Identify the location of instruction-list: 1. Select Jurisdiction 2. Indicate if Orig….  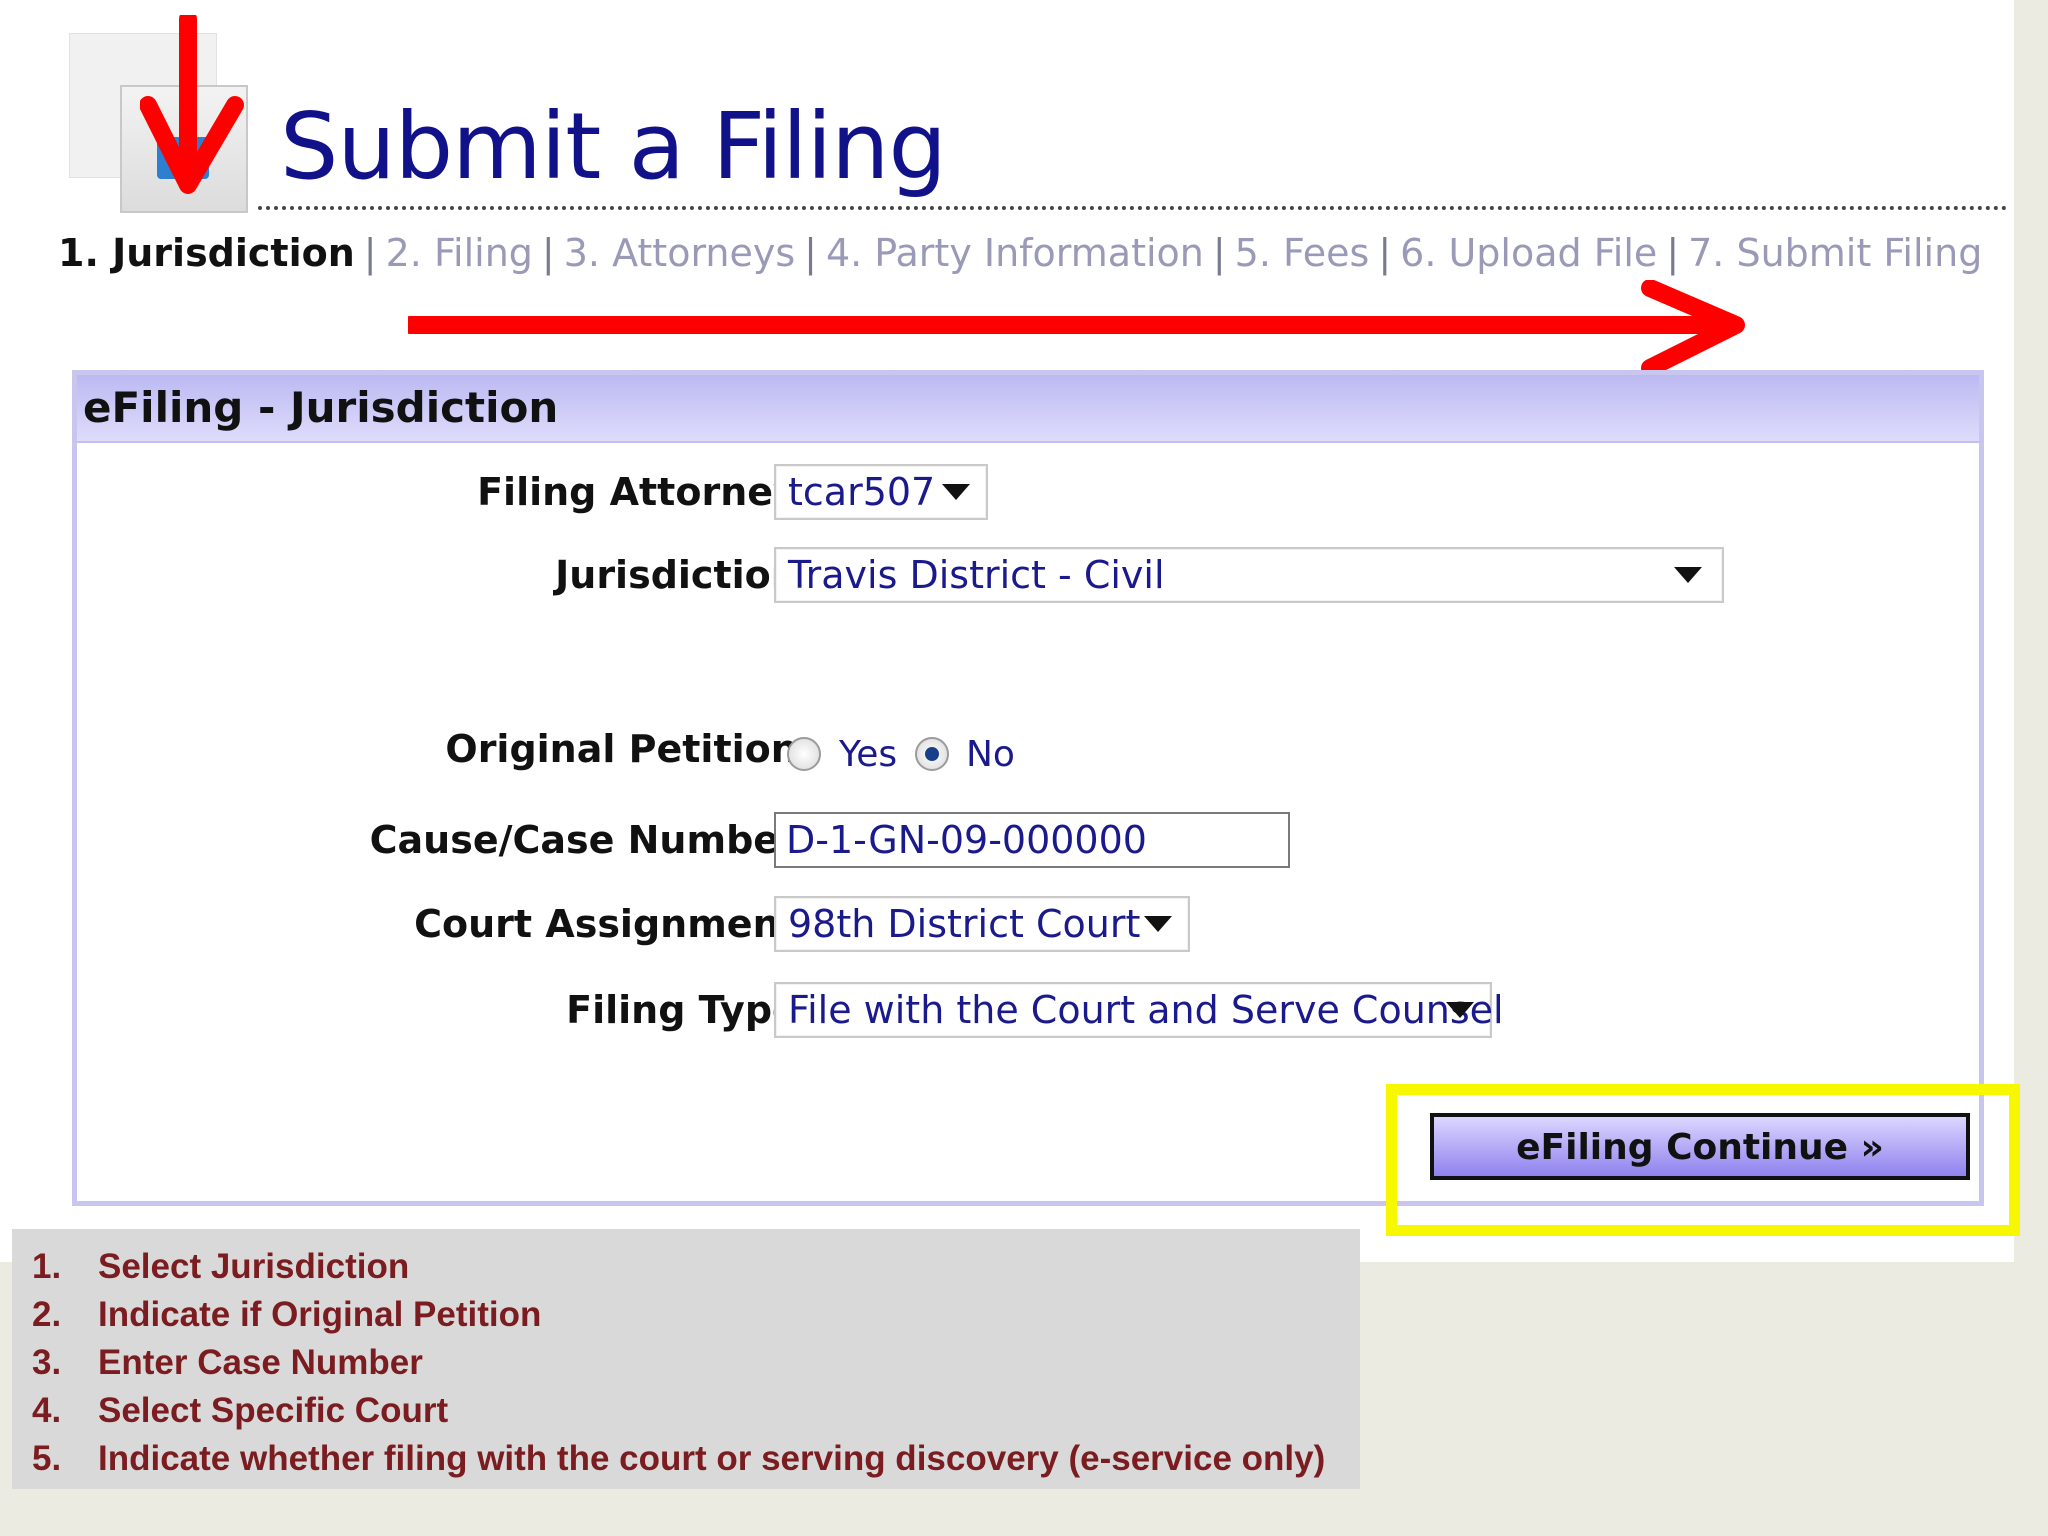
(686, 1356).